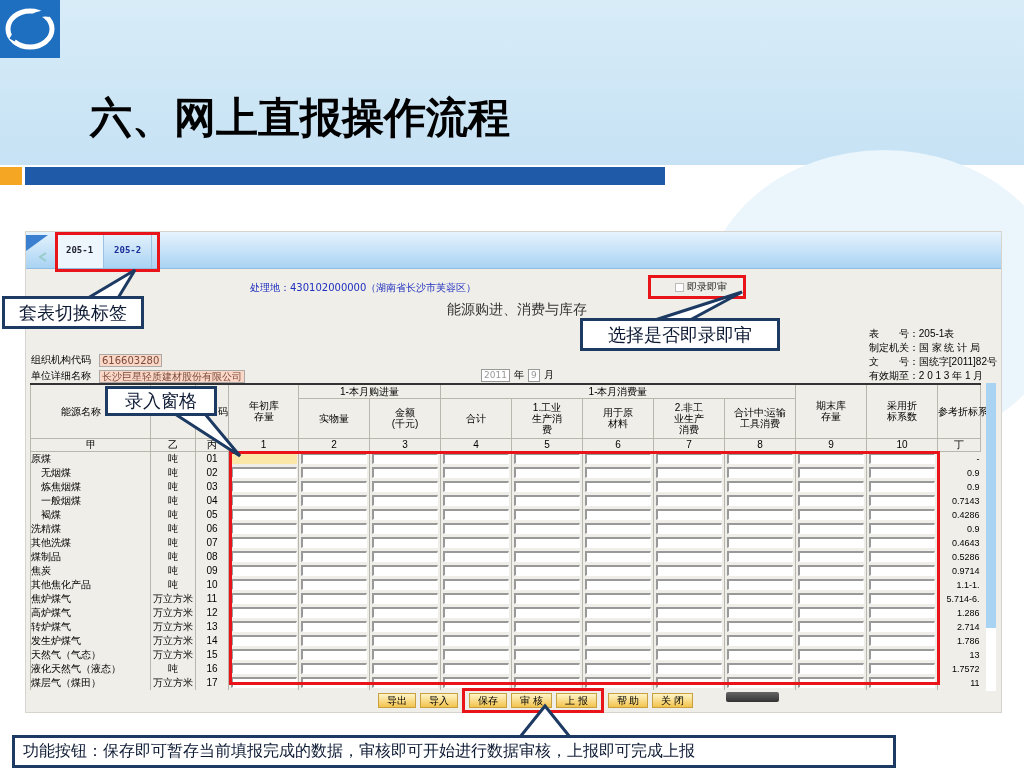 Image resolution: width=1024 pixels, height=768 pixels. Describe the element at coordinates (172, 376) in the screenshot. I see `input-field: 长沙巨星轻质建材股份有限公司` at that location.